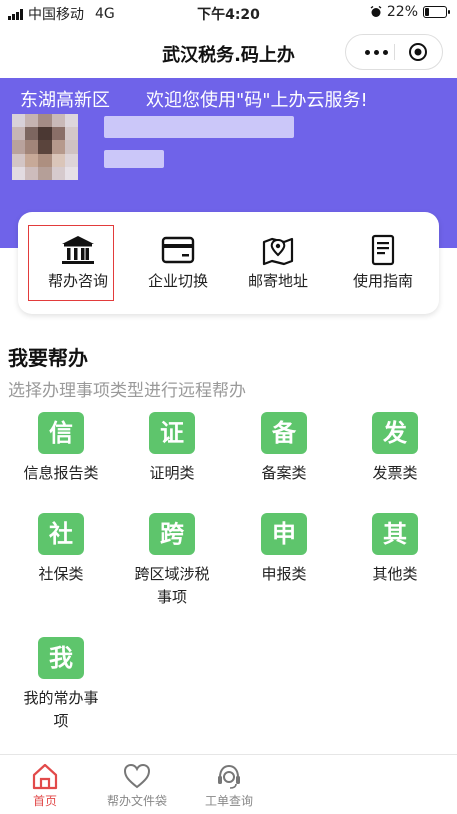 The image size is (457, 814). What do you see at coordinates (395, 473) in the screenshot?
I see `category-label: 发票类` at bounding box center [395, 473].